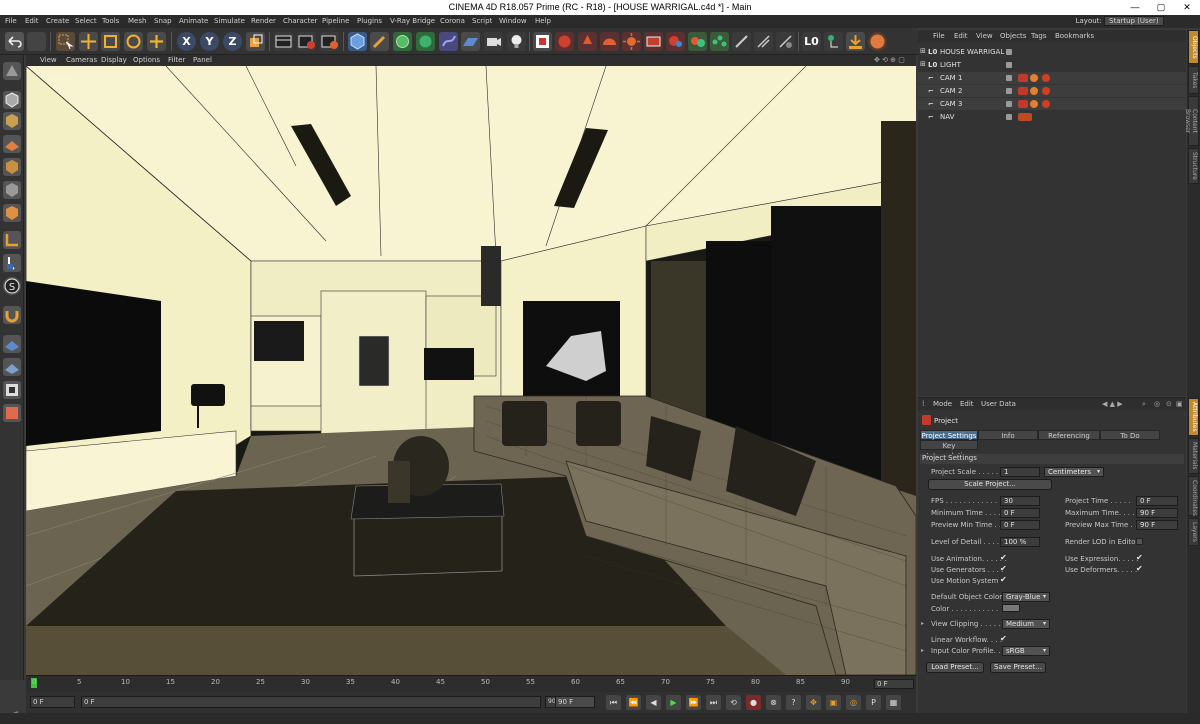 The image size is (1200, 724). Describe the element at coordinates (425, 41) in the screenshot. I see `cloner-icon` at that location.